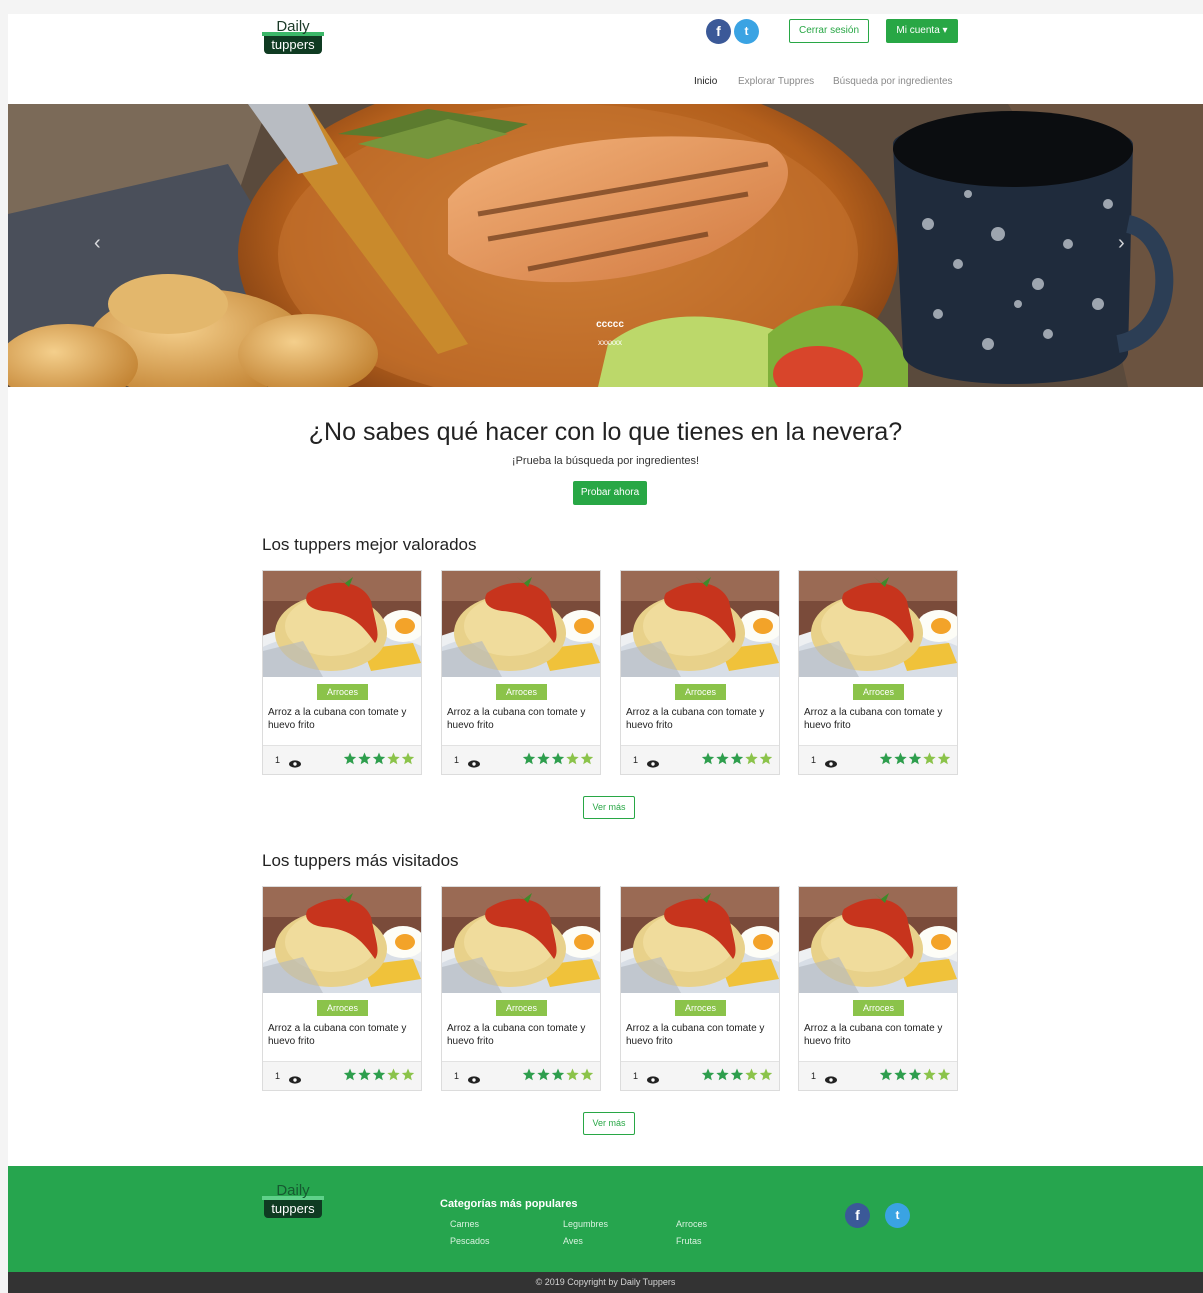  Describe the element at coordinates (293, 45) in the screenshot. I see `logo-line-2: tuppers` at that location.